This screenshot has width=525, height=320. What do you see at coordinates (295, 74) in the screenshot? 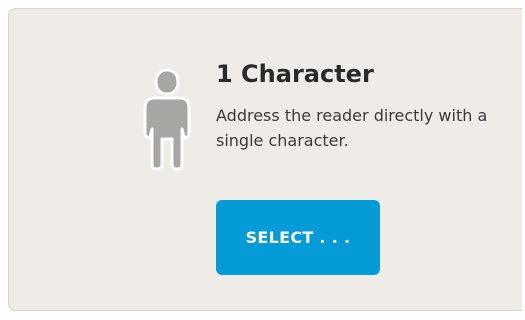
I see `option-title: 1 Character` at bounding box center [295, 74].